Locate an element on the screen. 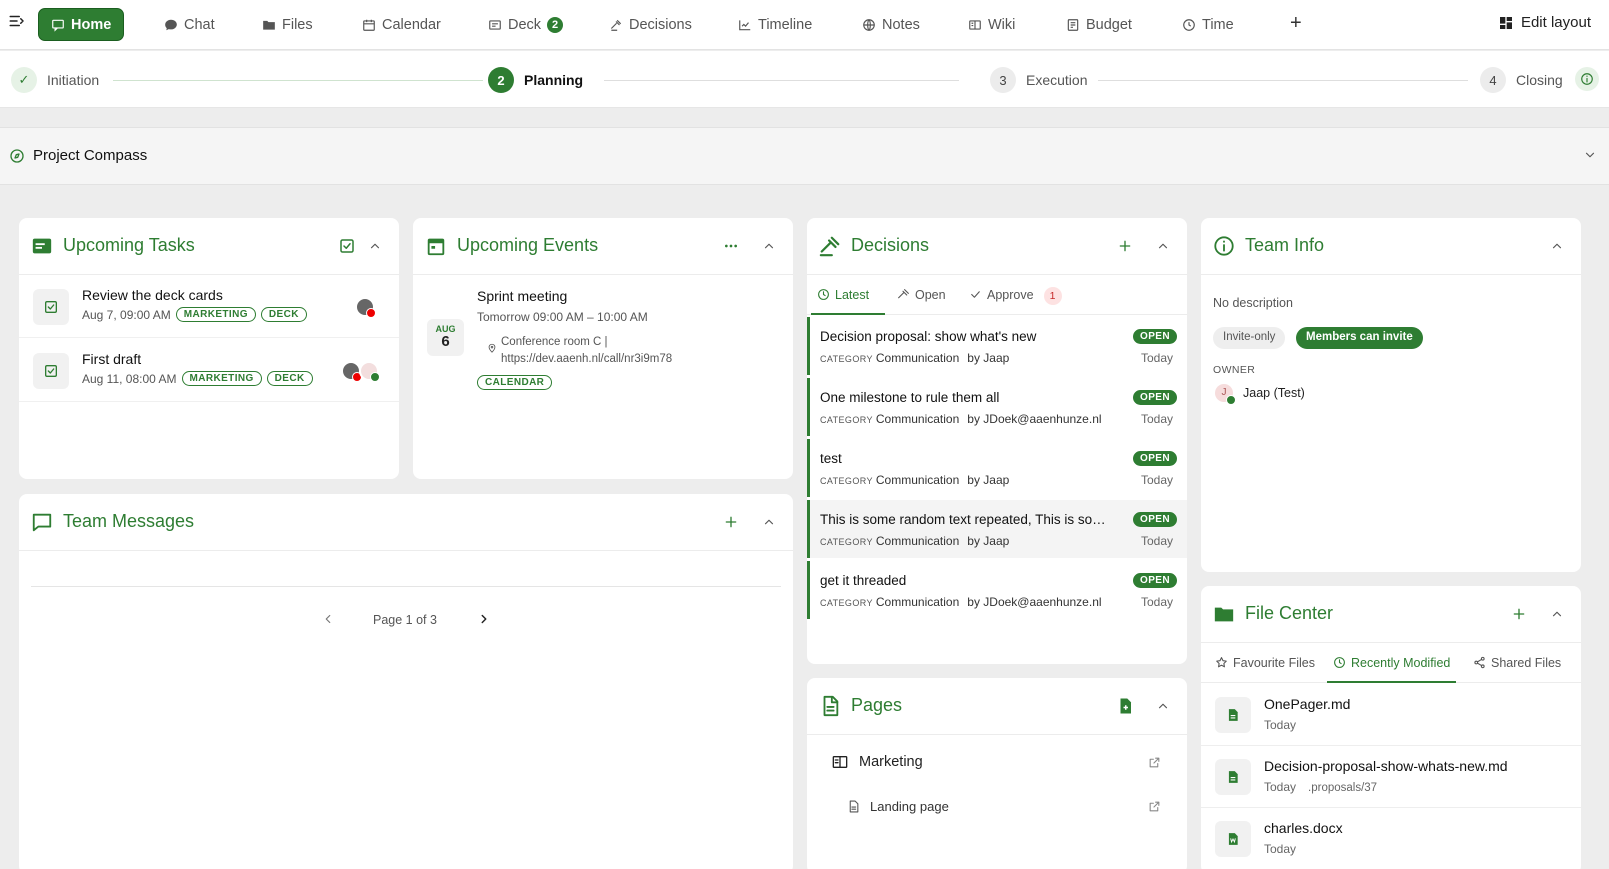 The width and height of the screenshot is (1609, 869). document-icon is located at coordinates (830, 706).